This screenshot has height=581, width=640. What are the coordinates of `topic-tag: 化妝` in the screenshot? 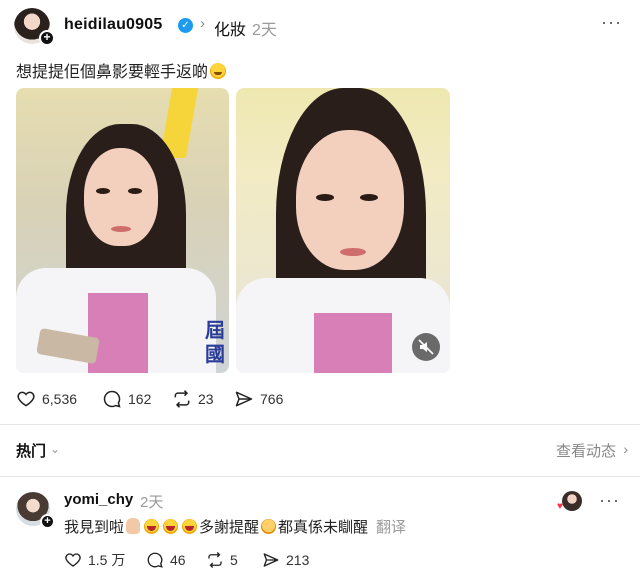 It's located at (230, 28).